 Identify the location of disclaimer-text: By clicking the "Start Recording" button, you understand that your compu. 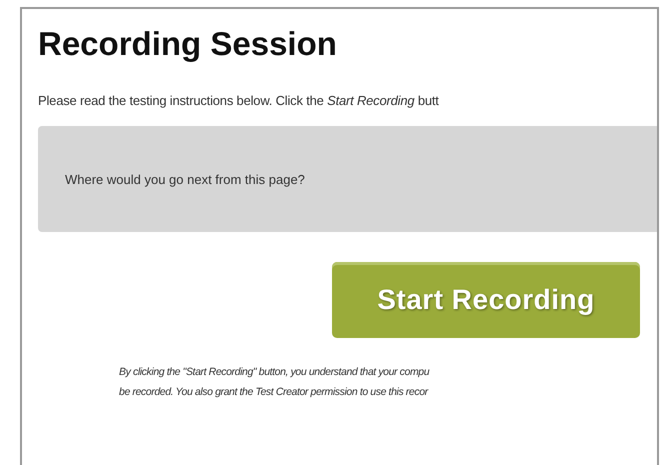
(274, 372).